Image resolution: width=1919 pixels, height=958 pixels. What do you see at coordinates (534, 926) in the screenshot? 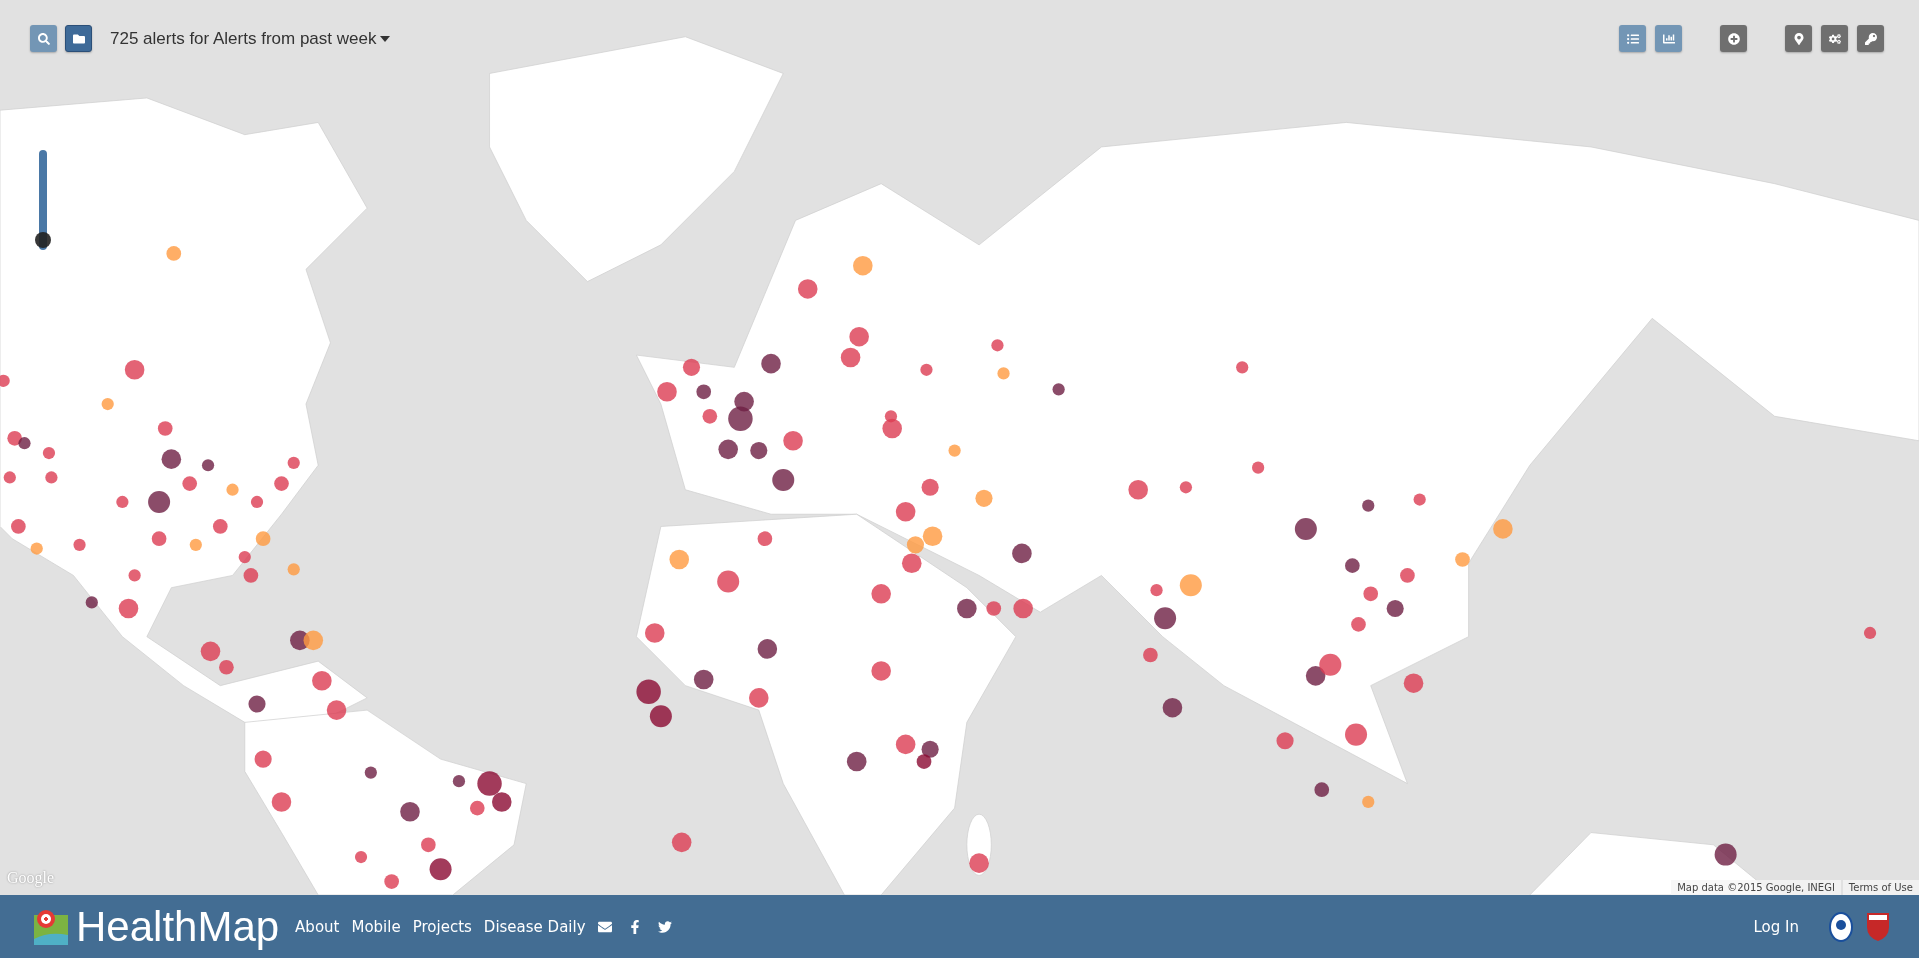
I see `nav-link: Disease Daily` at bounding box center [534, 926].